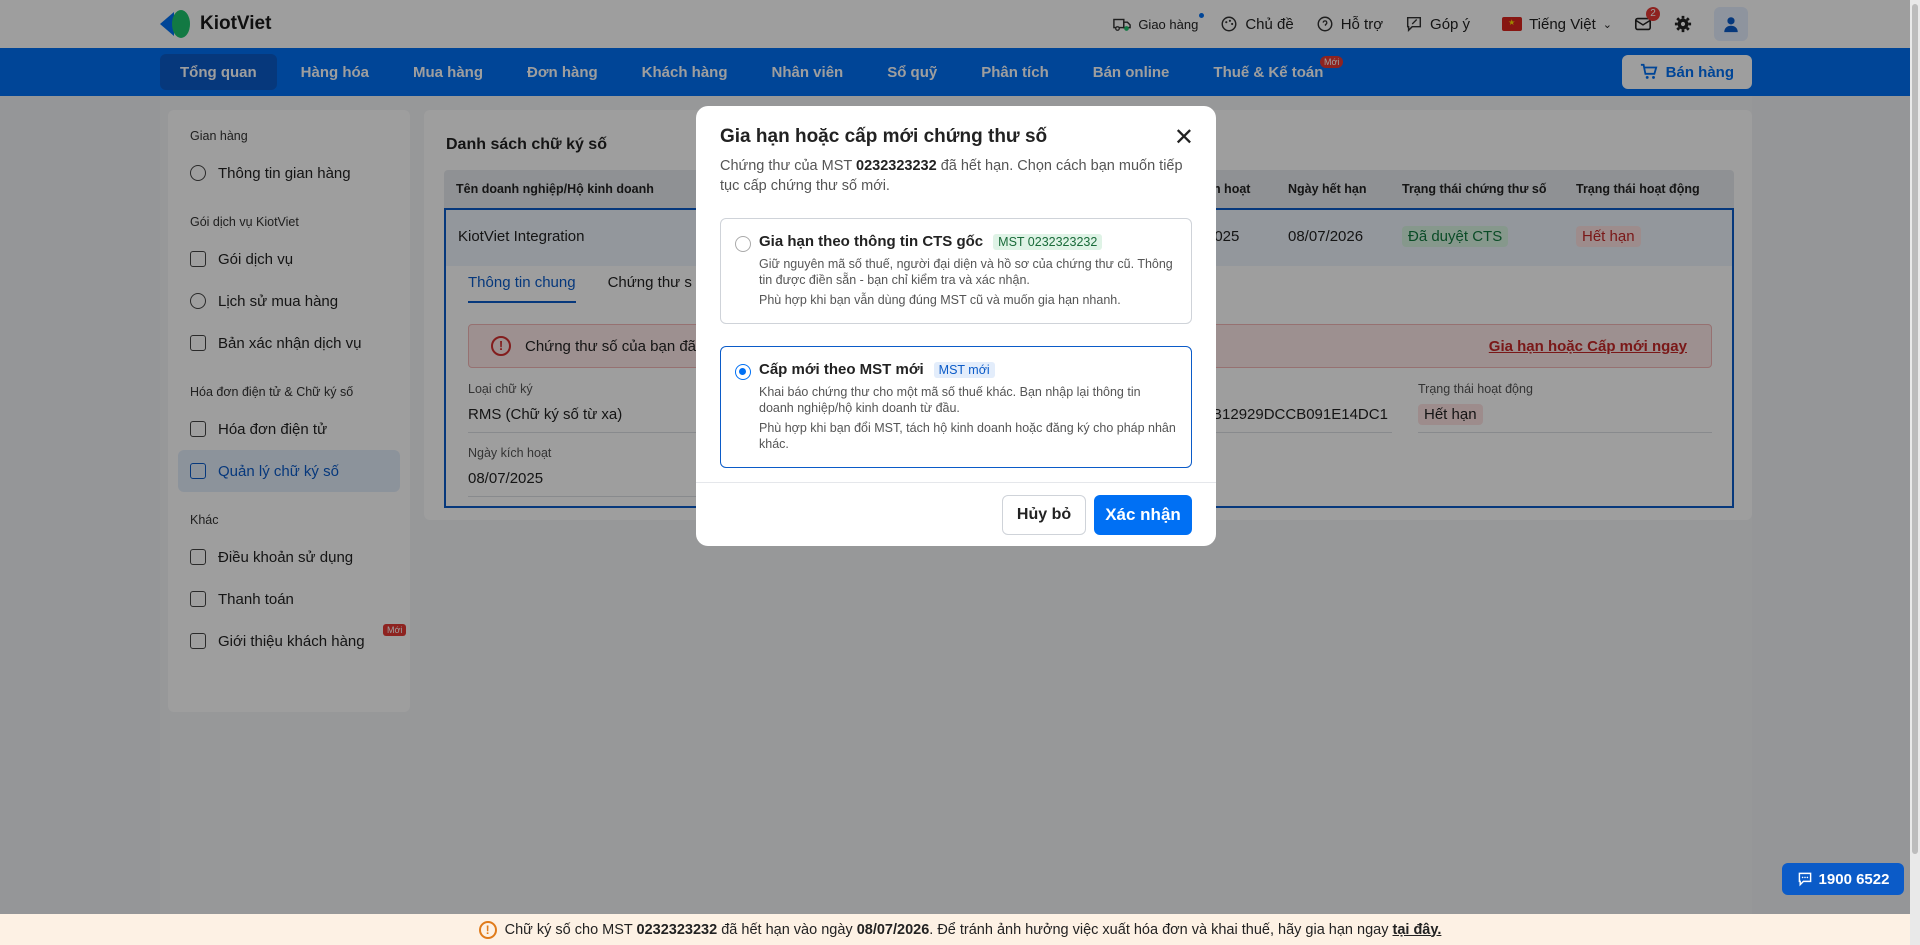  I want to click on option2-title: Cấp mới theo MST mới, so click(841, 369).